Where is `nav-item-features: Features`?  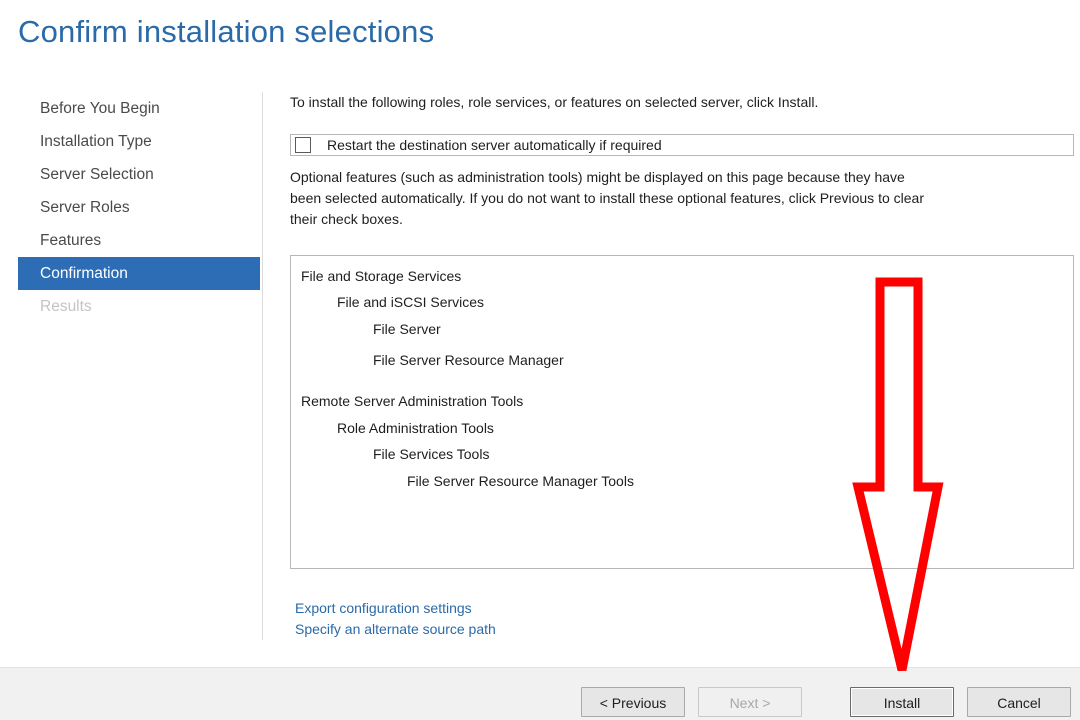 nav-item-features: Features is located at coordinates (139, 240).